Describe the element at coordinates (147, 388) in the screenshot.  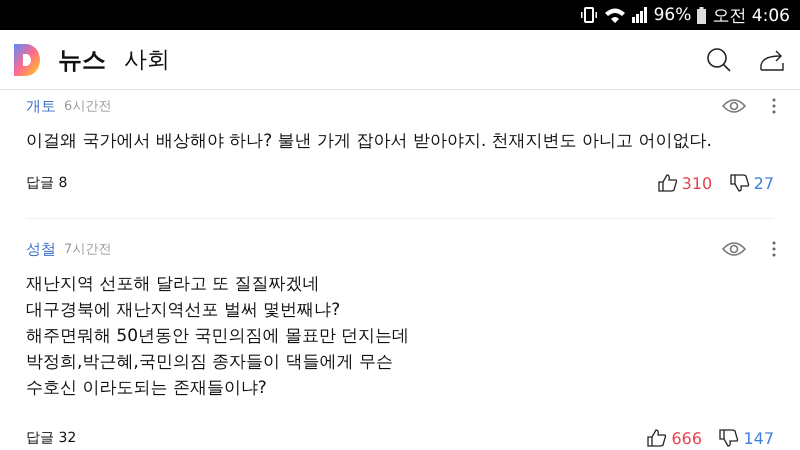
I see `comment-text: 수호신 이라도되는 존재들이냐?` at that location.